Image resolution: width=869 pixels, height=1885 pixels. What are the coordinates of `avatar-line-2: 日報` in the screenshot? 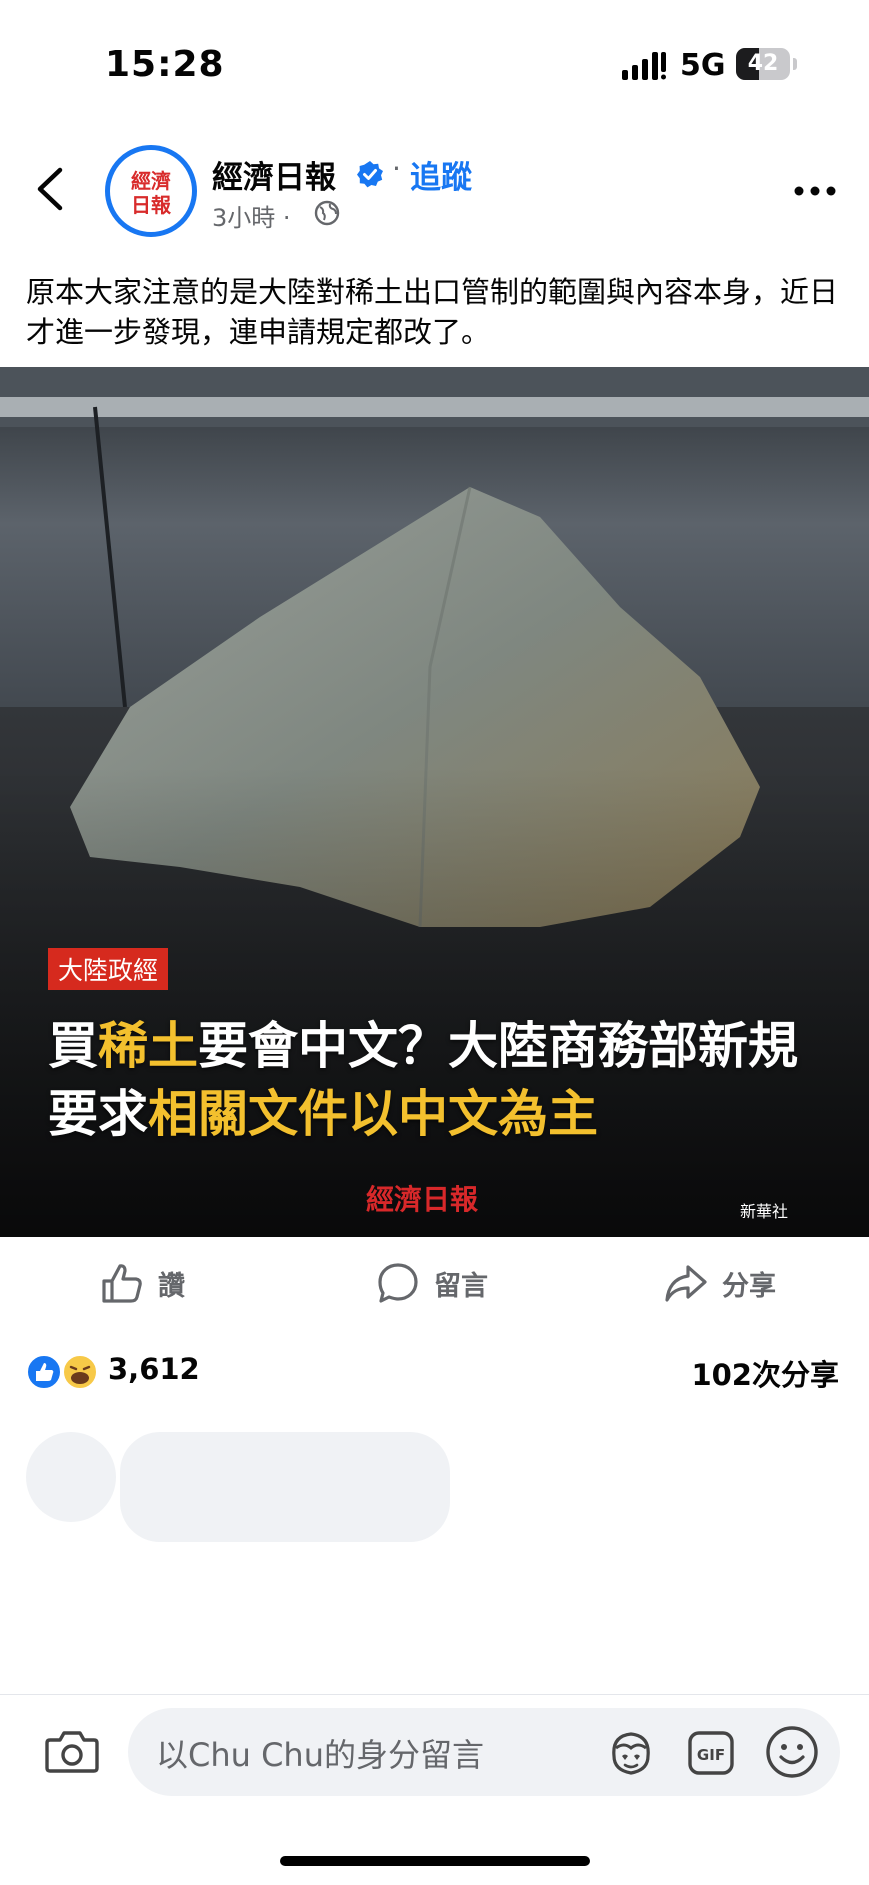 It's located at (151, 205).